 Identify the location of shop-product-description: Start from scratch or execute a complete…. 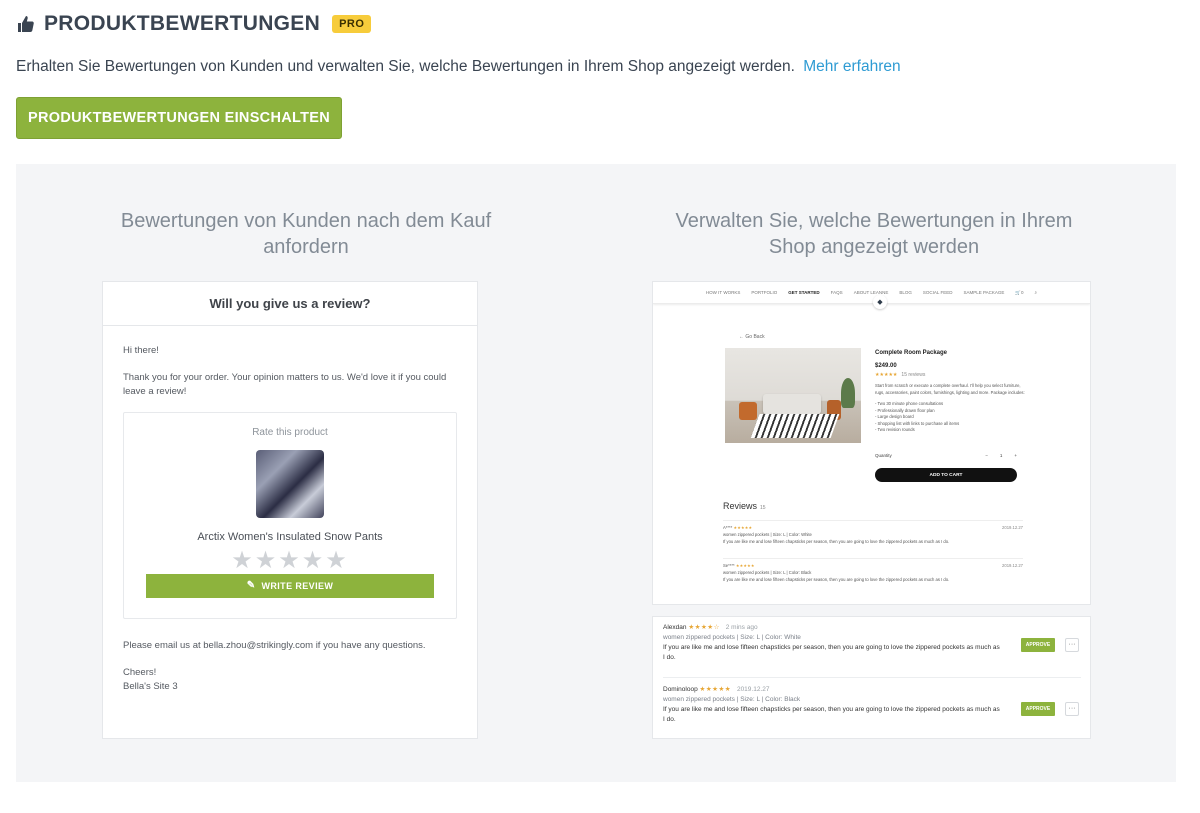
(950, 407).